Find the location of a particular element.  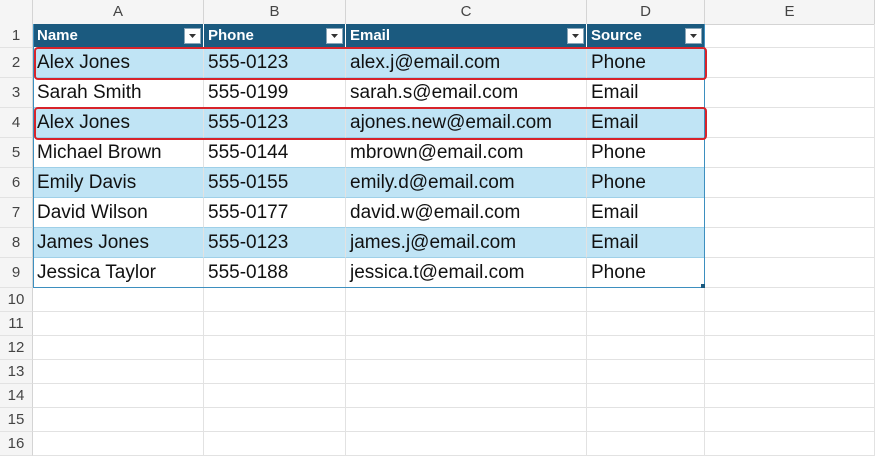

row-header-9: 9 is located at coordinates (16, 273).